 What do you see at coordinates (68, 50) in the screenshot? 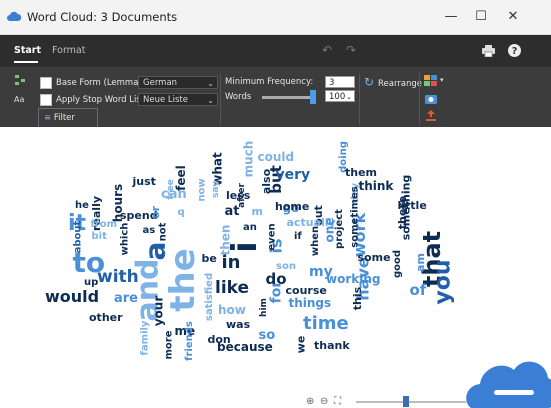
I see `tab-format: Format` at bounding box center [68, 50].